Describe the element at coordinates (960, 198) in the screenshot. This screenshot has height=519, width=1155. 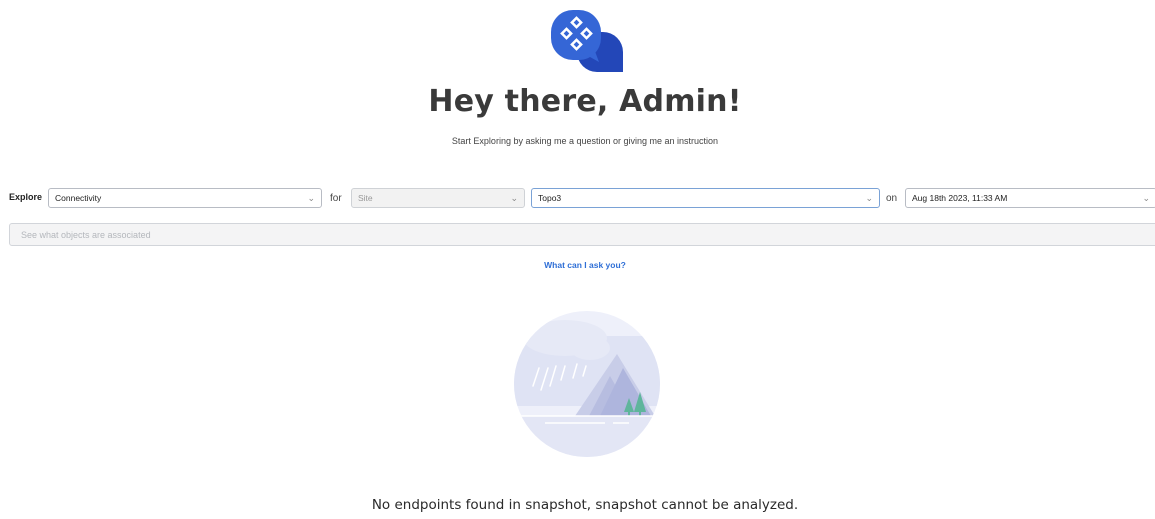
I see `snapshot-date-value: Aug 18th 2023, 11:33 AM` at that location.